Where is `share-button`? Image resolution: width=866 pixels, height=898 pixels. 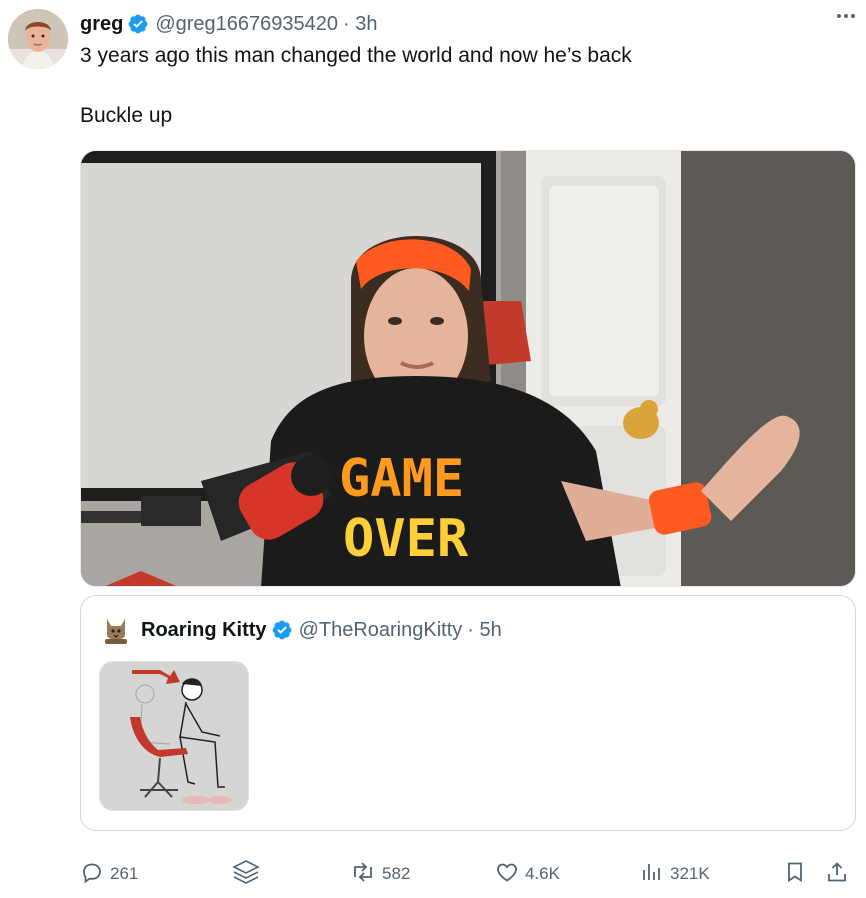 share-button is located at coordinates (840, 874).